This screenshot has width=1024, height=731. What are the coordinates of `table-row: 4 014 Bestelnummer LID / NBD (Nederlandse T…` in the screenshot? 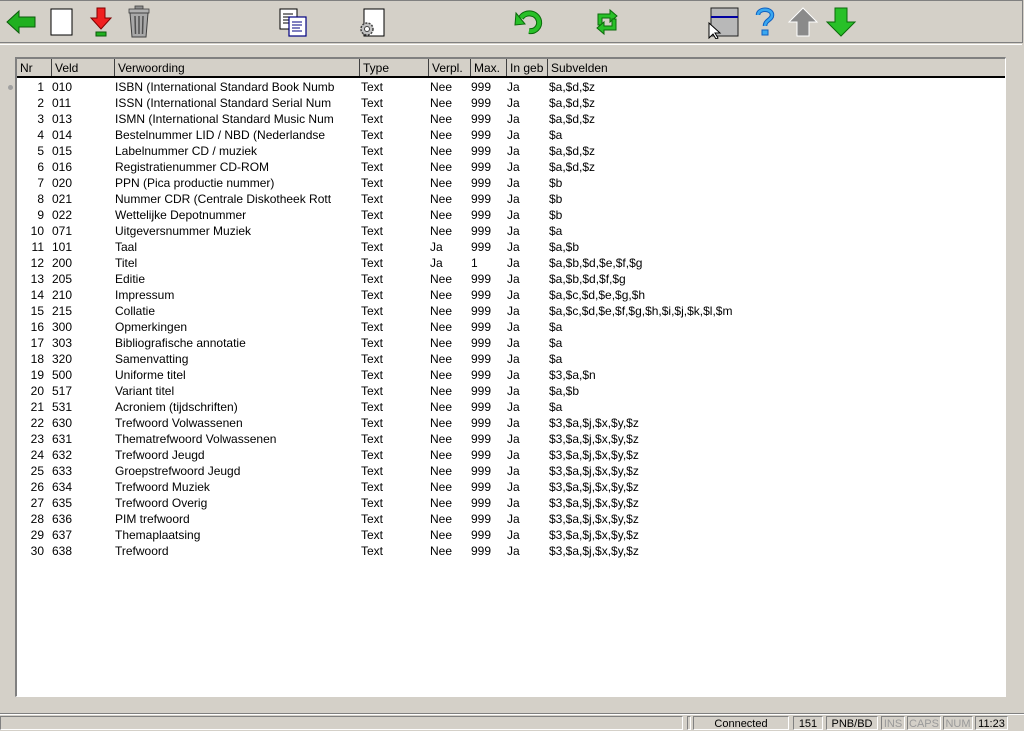 It's located at (511, 135).